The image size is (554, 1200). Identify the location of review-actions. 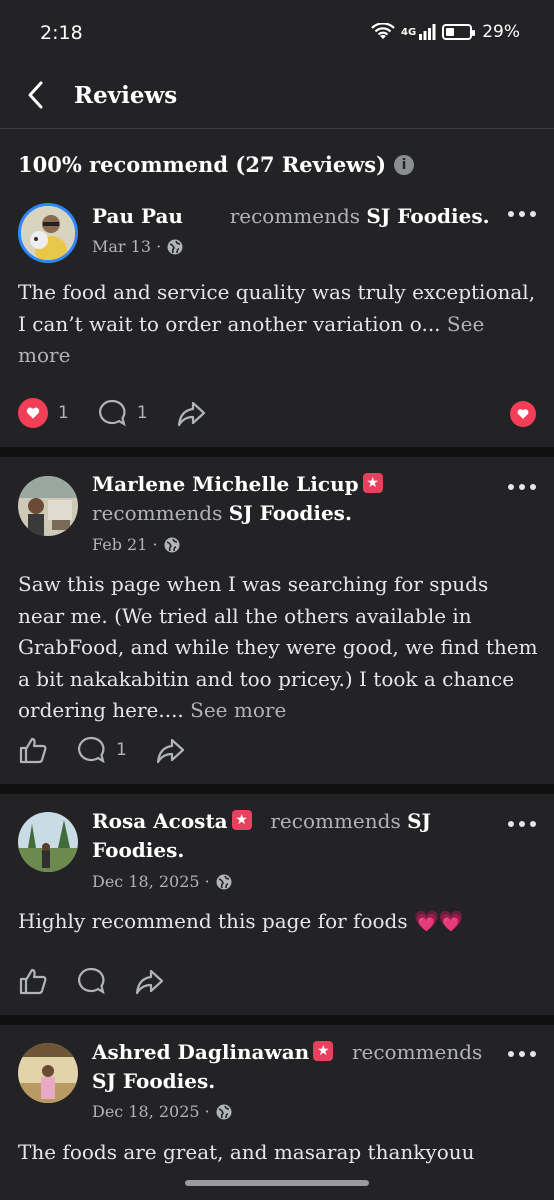
(105, 981).